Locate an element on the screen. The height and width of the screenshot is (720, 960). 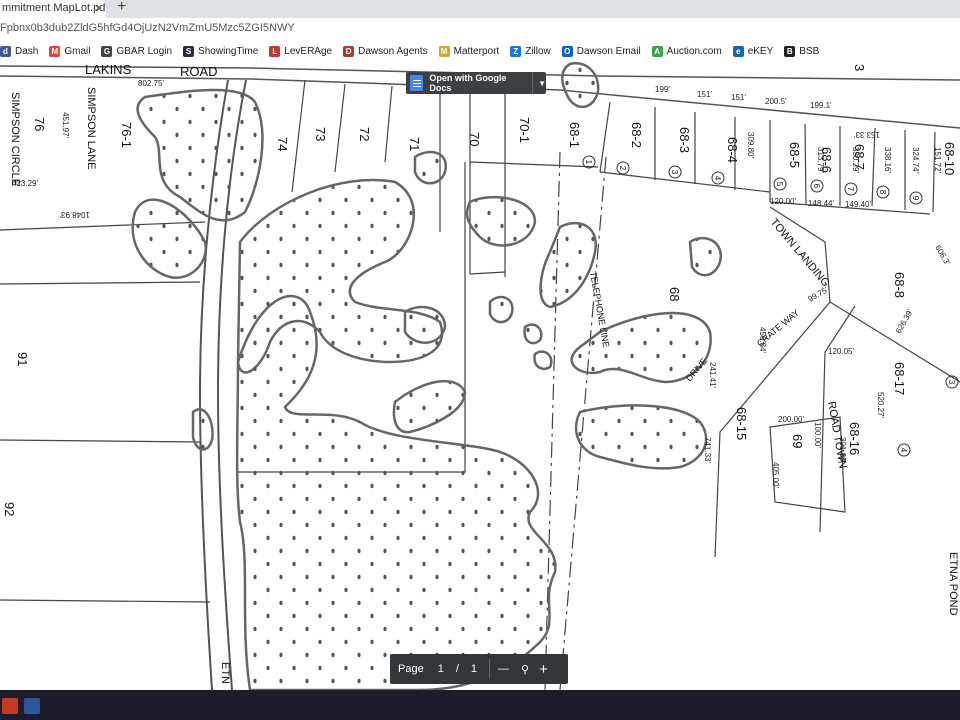
bookmark-icon: A is located at coordinates (657, 51).